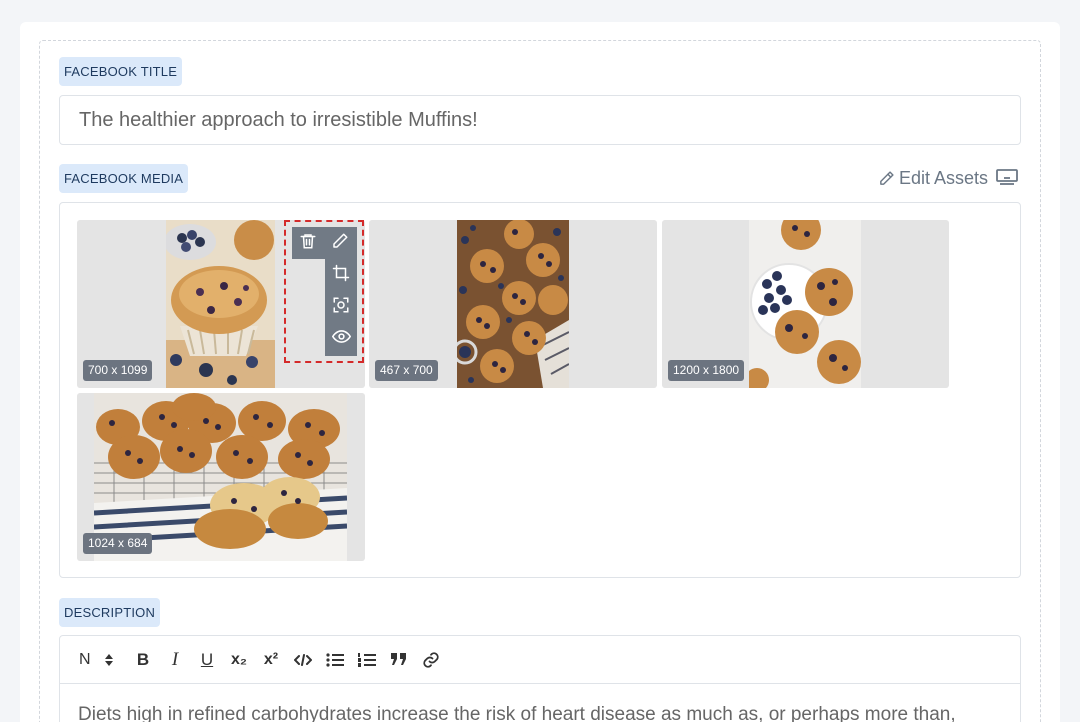  I want to click on media-thumbnail: 467 x 700, so click(513, 304).